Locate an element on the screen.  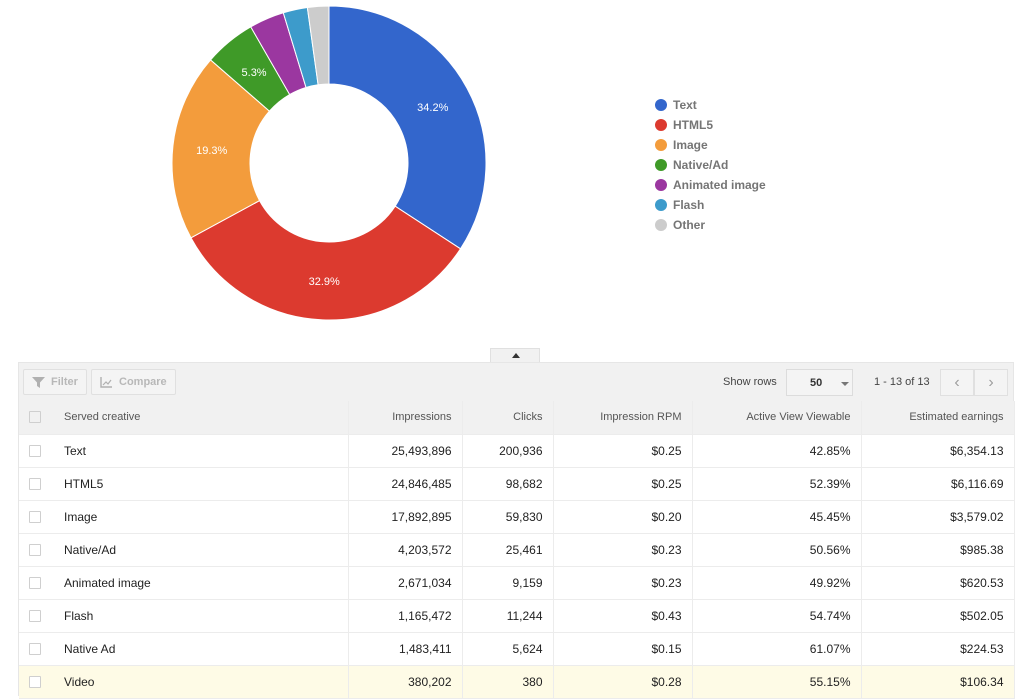
cell-clicks: 25,461 is located at coordinates (508, 550).